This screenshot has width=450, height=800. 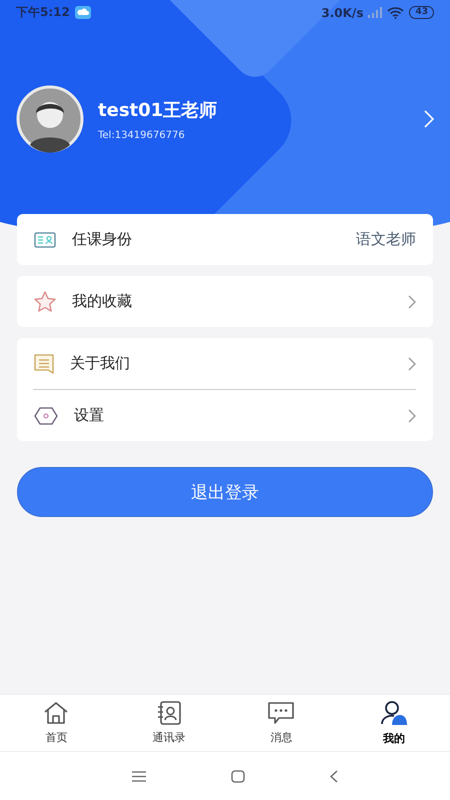 I want to click on logout-button: 退出登录, so click(x=225, y=492).